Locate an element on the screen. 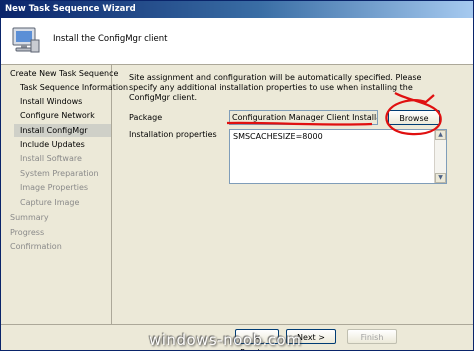 The image size is (474, 351). scroll-up-arrow-icon: ▲ is located at coordinates (440, 135).